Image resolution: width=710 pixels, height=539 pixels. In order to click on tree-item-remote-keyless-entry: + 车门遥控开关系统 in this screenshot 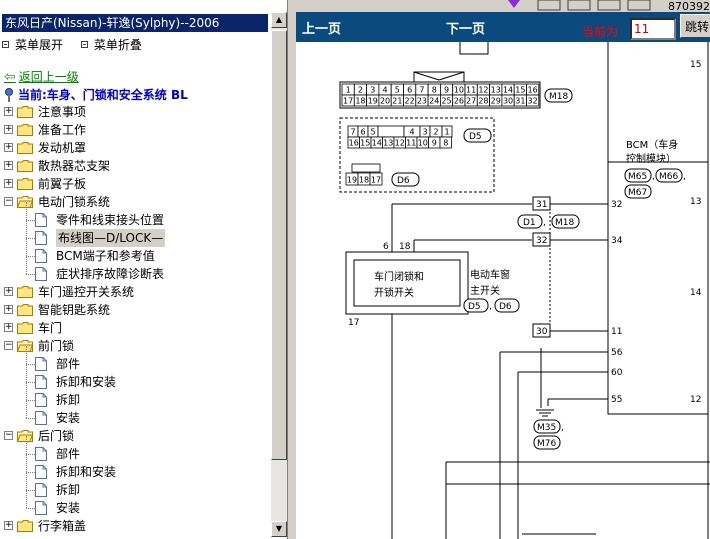, I will do `click(135, 292)`.